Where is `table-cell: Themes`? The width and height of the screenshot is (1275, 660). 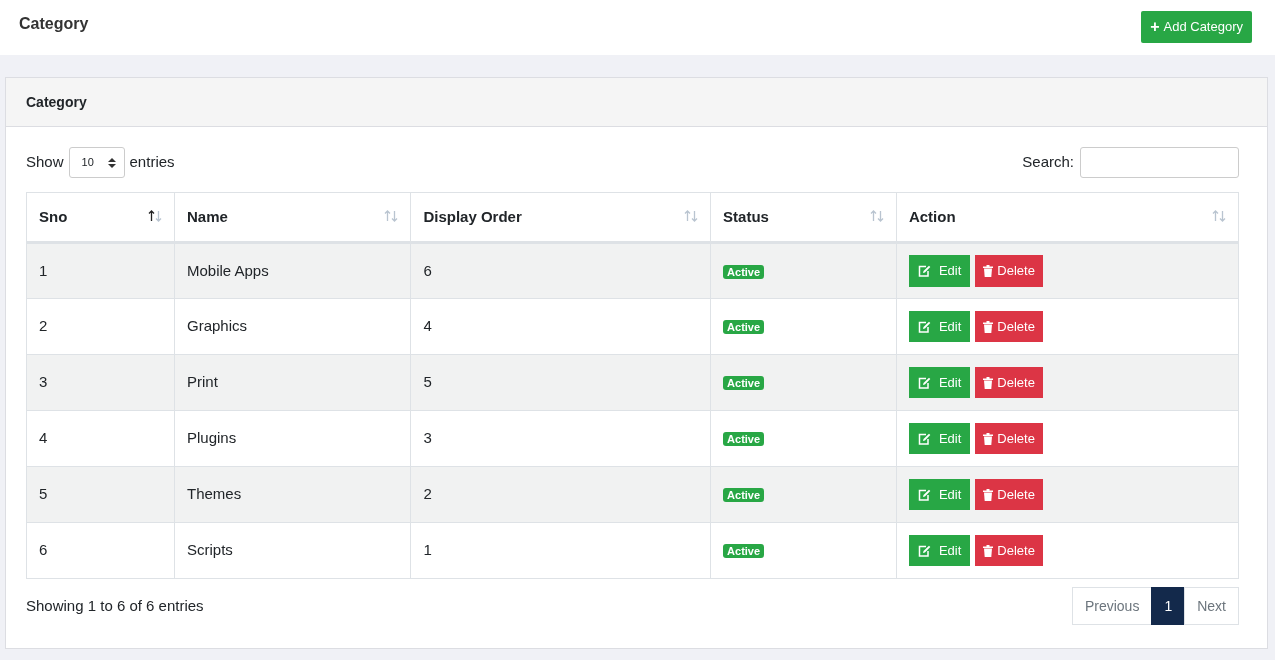 table-cell: Themes is located at coordinates (292, 494).